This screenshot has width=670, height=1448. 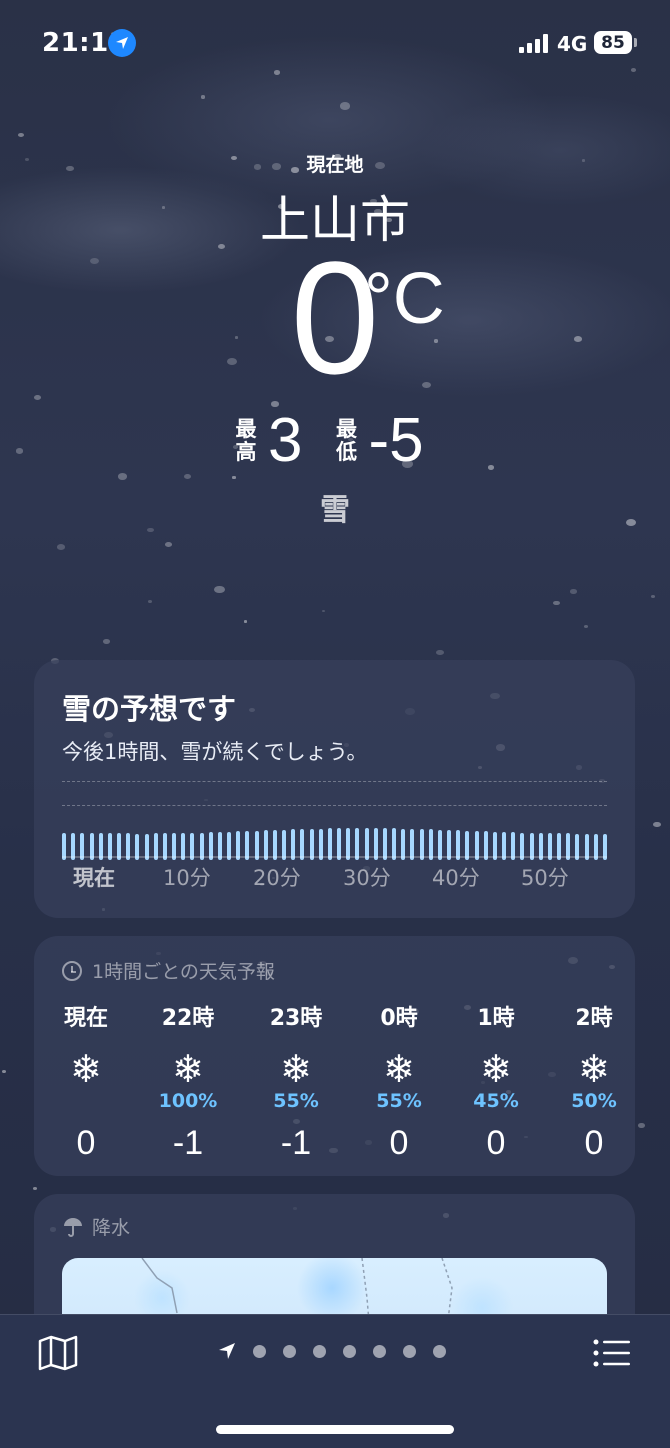 I want to click on temperature-unit: °C, so click(x=404, y=299).